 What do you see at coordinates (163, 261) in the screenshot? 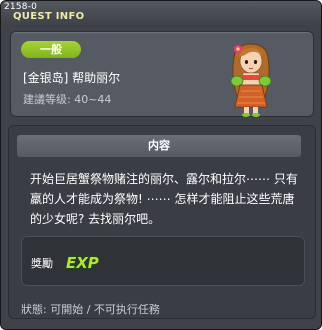
I see `reward-box` at bounding box center [163, 261].